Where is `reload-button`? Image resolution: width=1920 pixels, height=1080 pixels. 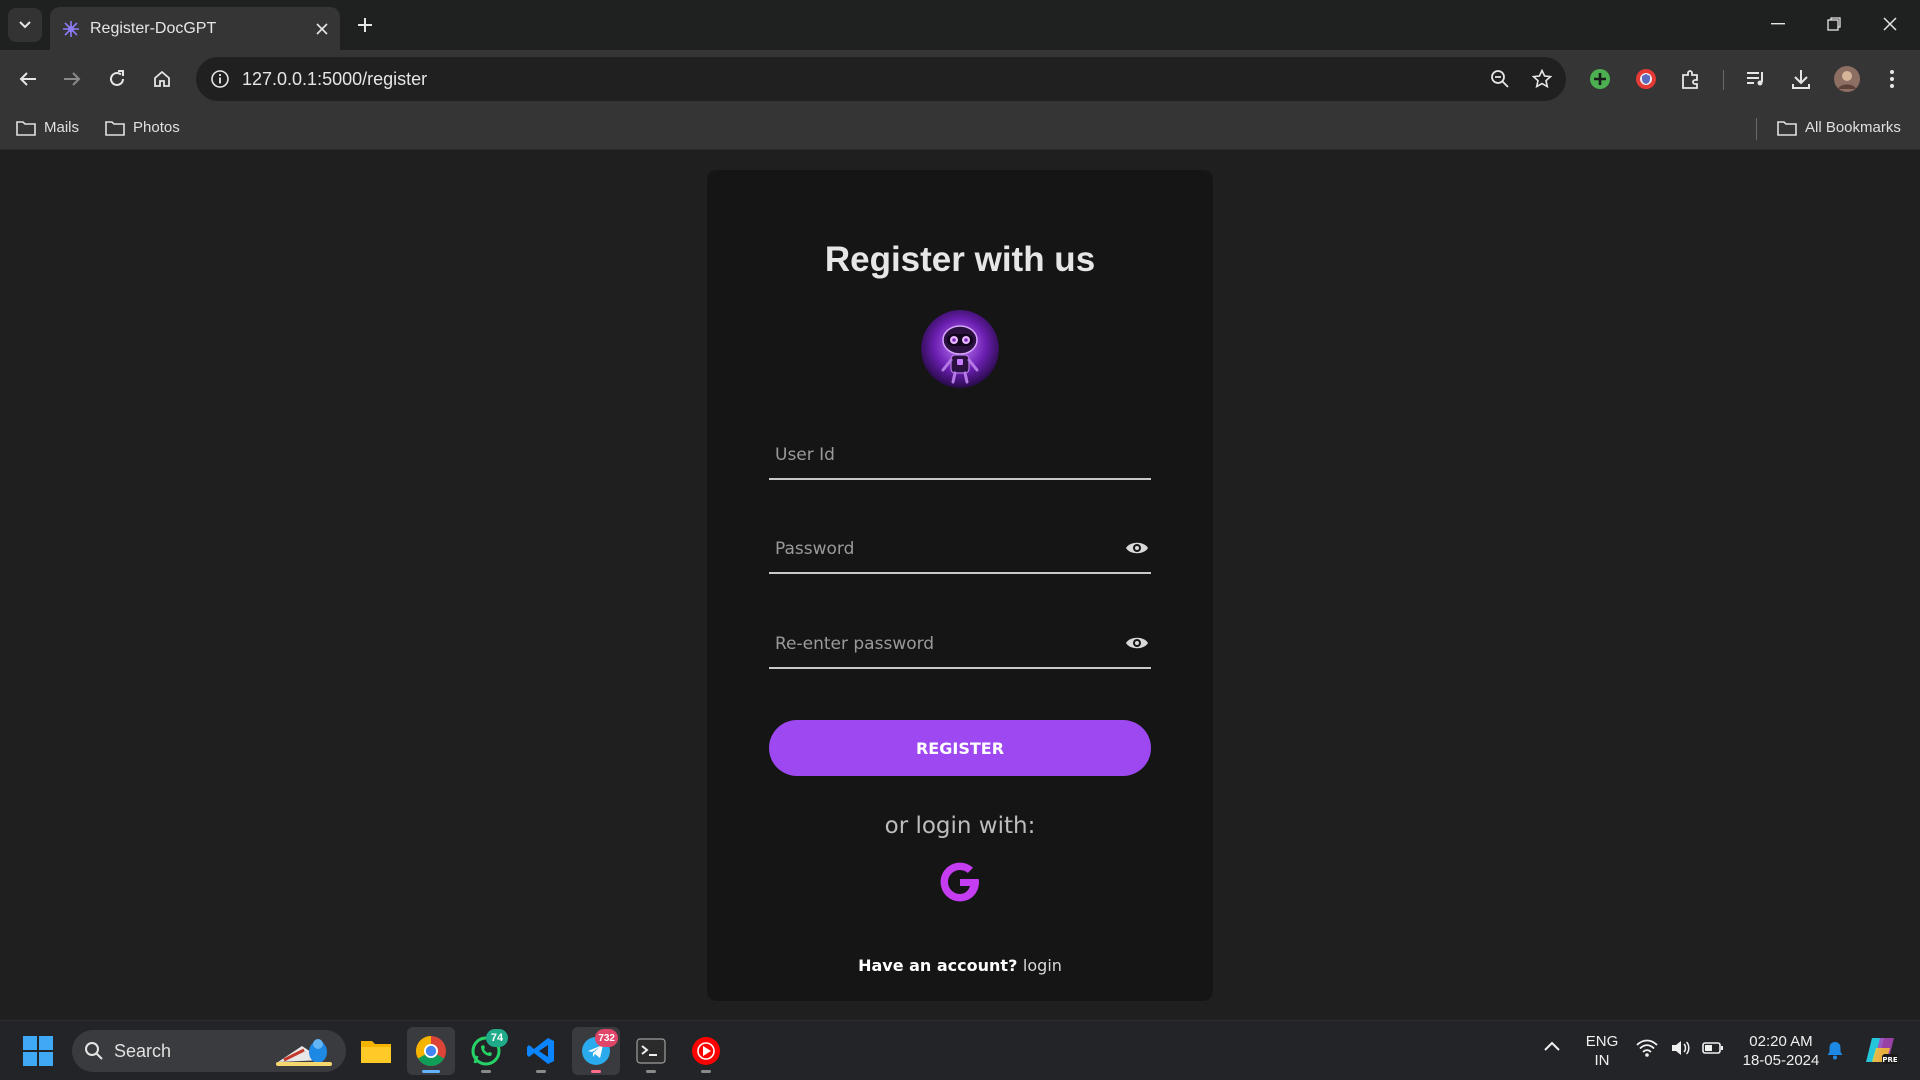 reload-button is located at coordinates (117, 79).